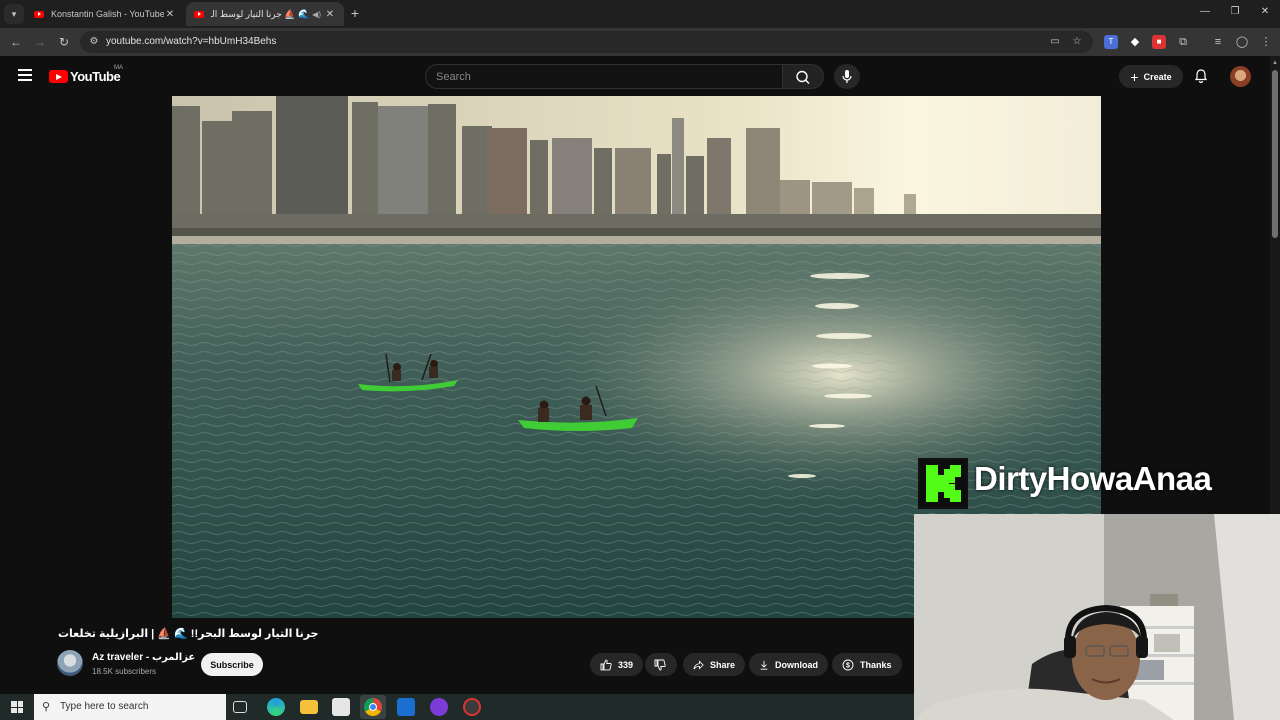 This screenshot has height=720, width=1280. I want to click on kick-logo-icon, so click(943, 483).